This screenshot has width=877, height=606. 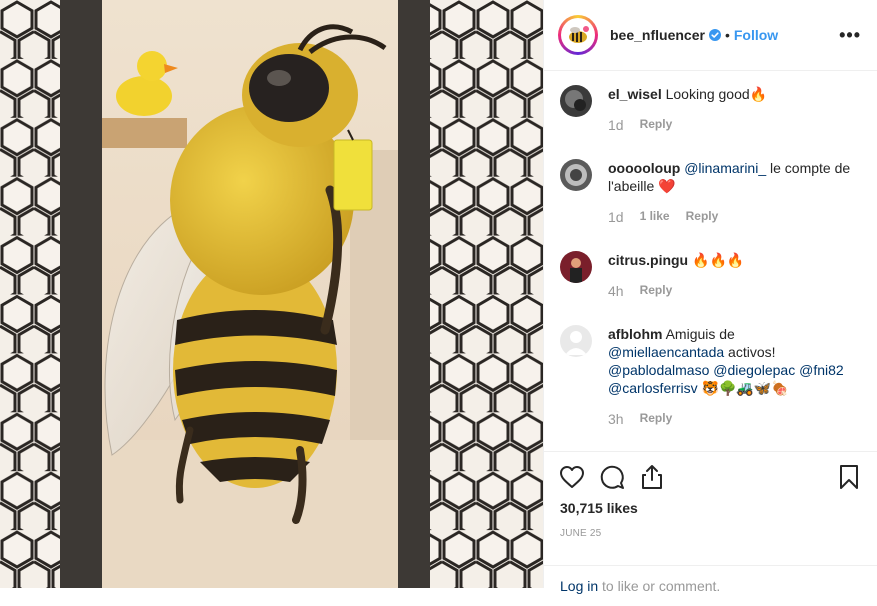 What do you see at coordinates (657, 35) in the screenshot?
I see `author-username: bee_nfluencer` at bounding box center [657, 35].